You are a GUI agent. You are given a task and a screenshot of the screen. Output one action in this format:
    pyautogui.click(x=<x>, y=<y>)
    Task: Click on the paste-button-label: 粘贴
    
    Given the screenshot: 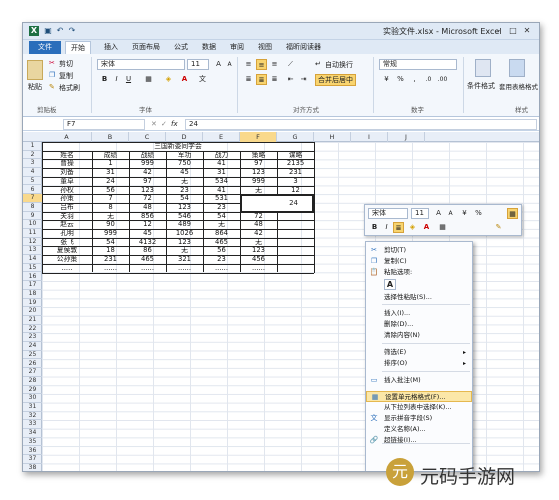 What is the action you would take?
    pyautogui.click(x=35, y=87)
    